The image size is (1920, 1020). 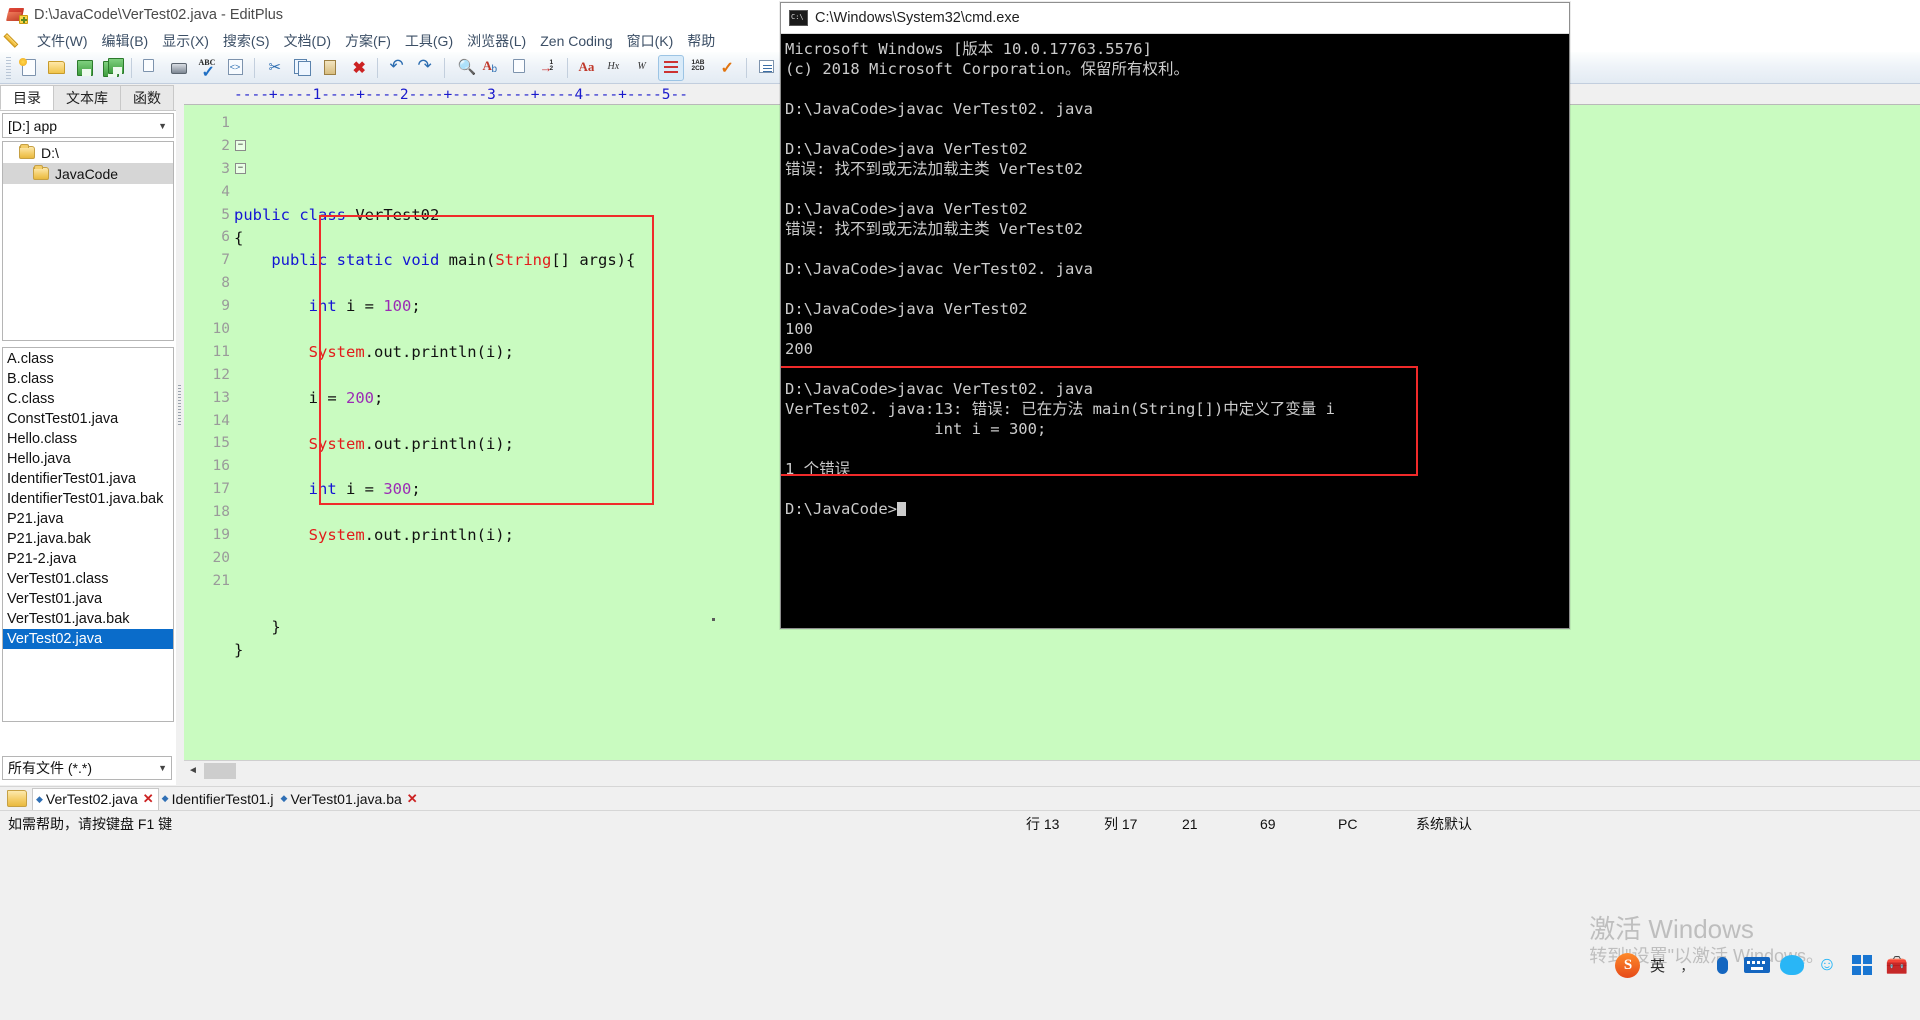 What do you see at coordinates (650, 40) in the screenshot?
I see `menu-item-window: 窗口(K)` at bounding box center [650, 40].